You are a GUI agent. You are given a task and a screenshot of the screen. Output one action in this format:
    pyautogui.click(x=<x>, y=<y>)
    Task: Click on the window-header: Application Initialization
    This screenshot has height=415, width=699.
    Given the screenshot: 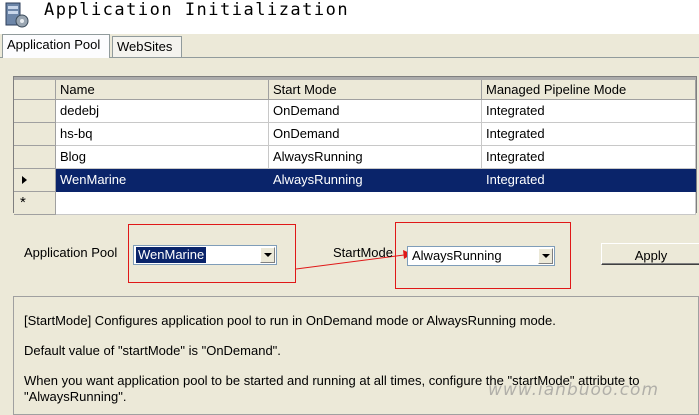 What is the action you would take?
    pyautogui.click(x=349, y=17)
    